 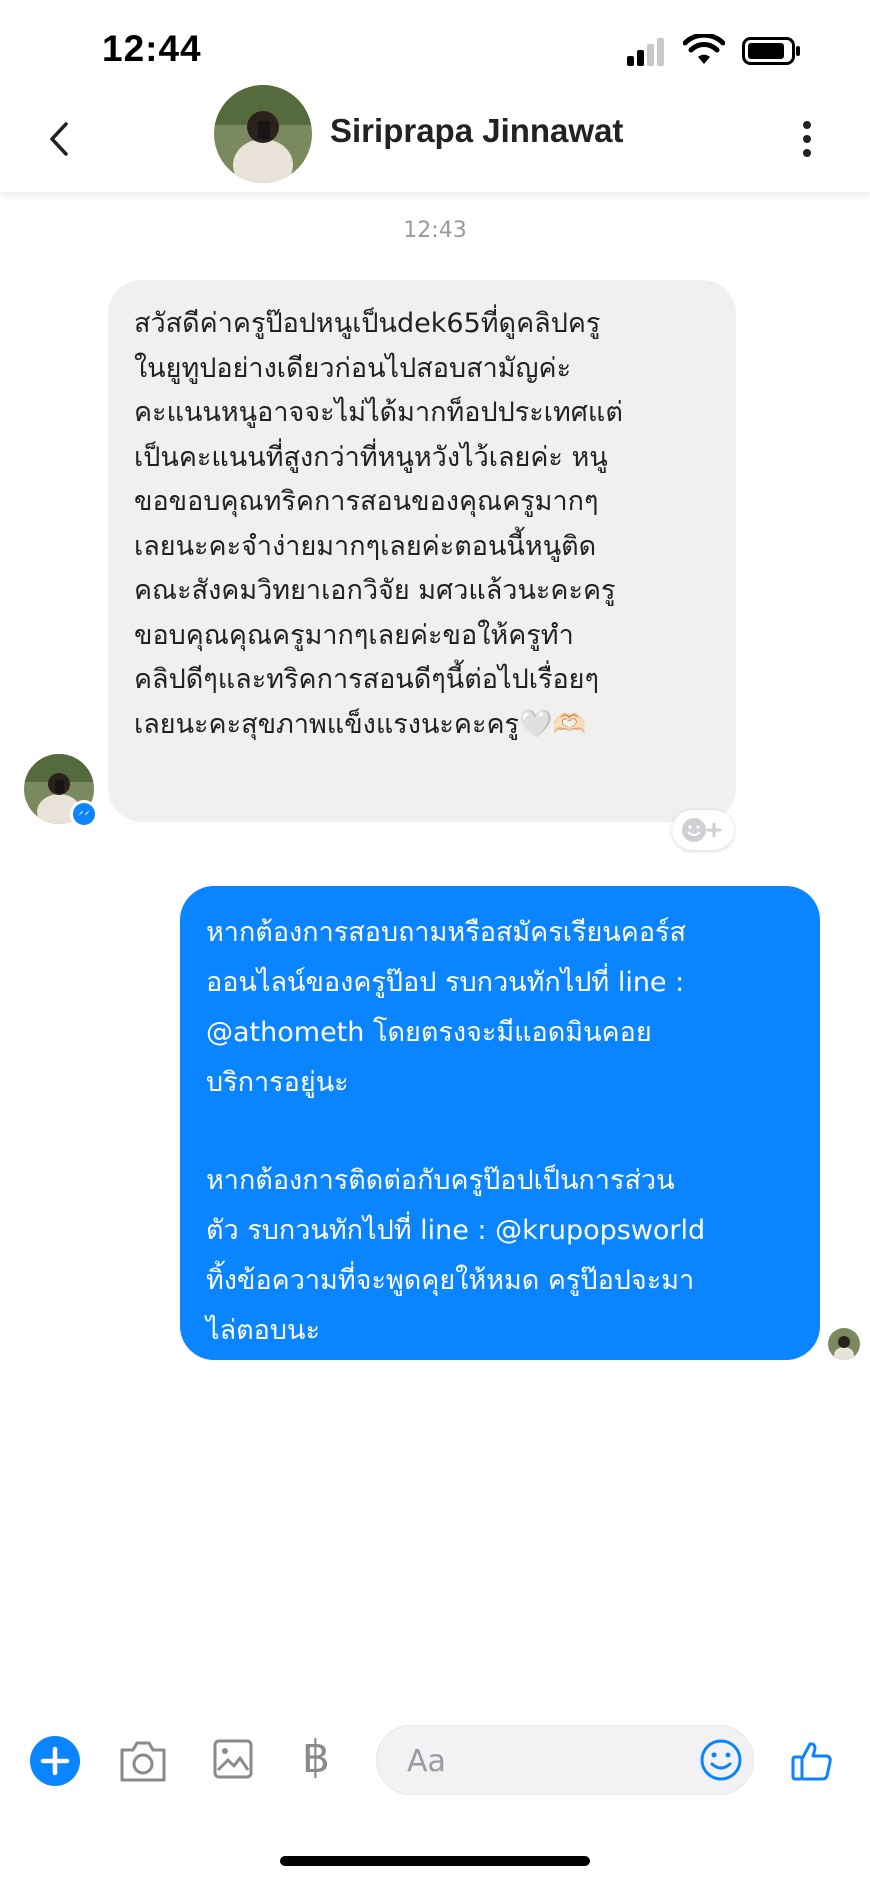 I want to click on home-indicator, so click(x=435, y=1861).